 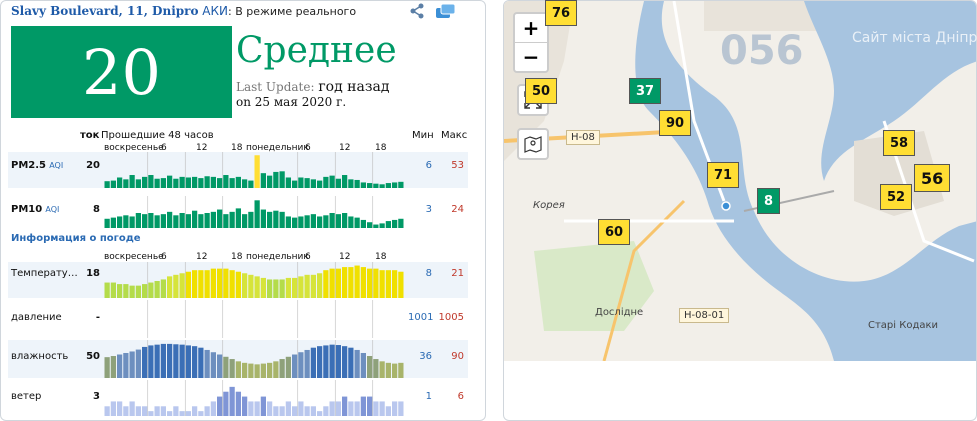 What do you see at coordinates (254, 359) in the screenshot?
I see `humidity-history-chart` at bounding box center [254, 359].